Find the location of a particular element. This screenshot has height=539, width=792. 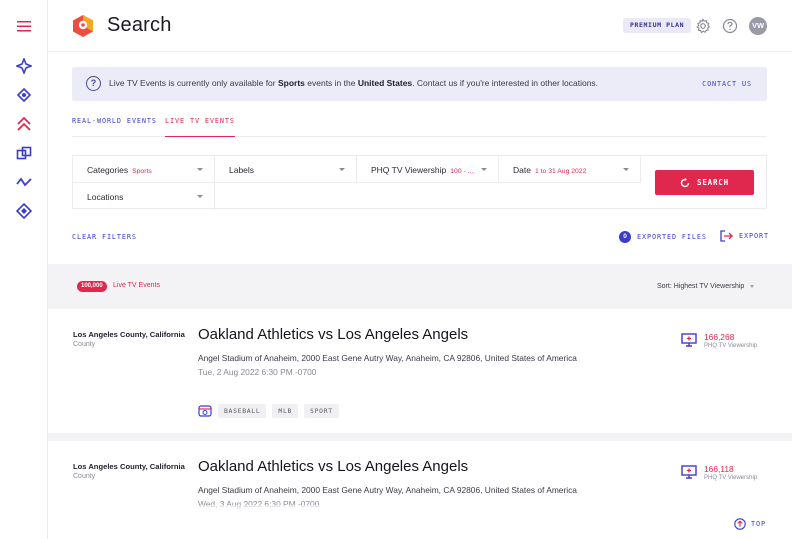

results-count-badge: 100,000 is located at coordinates (92, 286).